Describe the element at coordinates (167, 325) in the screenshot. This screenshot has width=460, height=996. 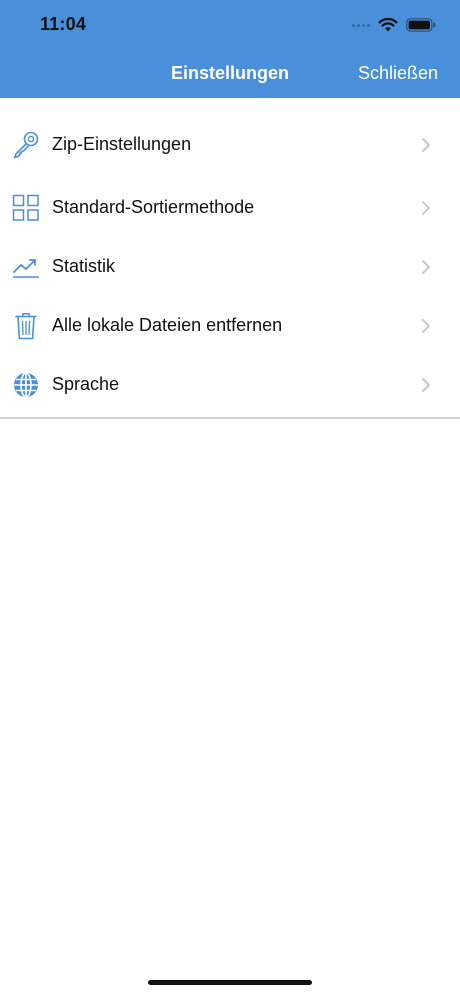
I see `settings-item-label: Alle lokale Dateien entfernen` at that location.